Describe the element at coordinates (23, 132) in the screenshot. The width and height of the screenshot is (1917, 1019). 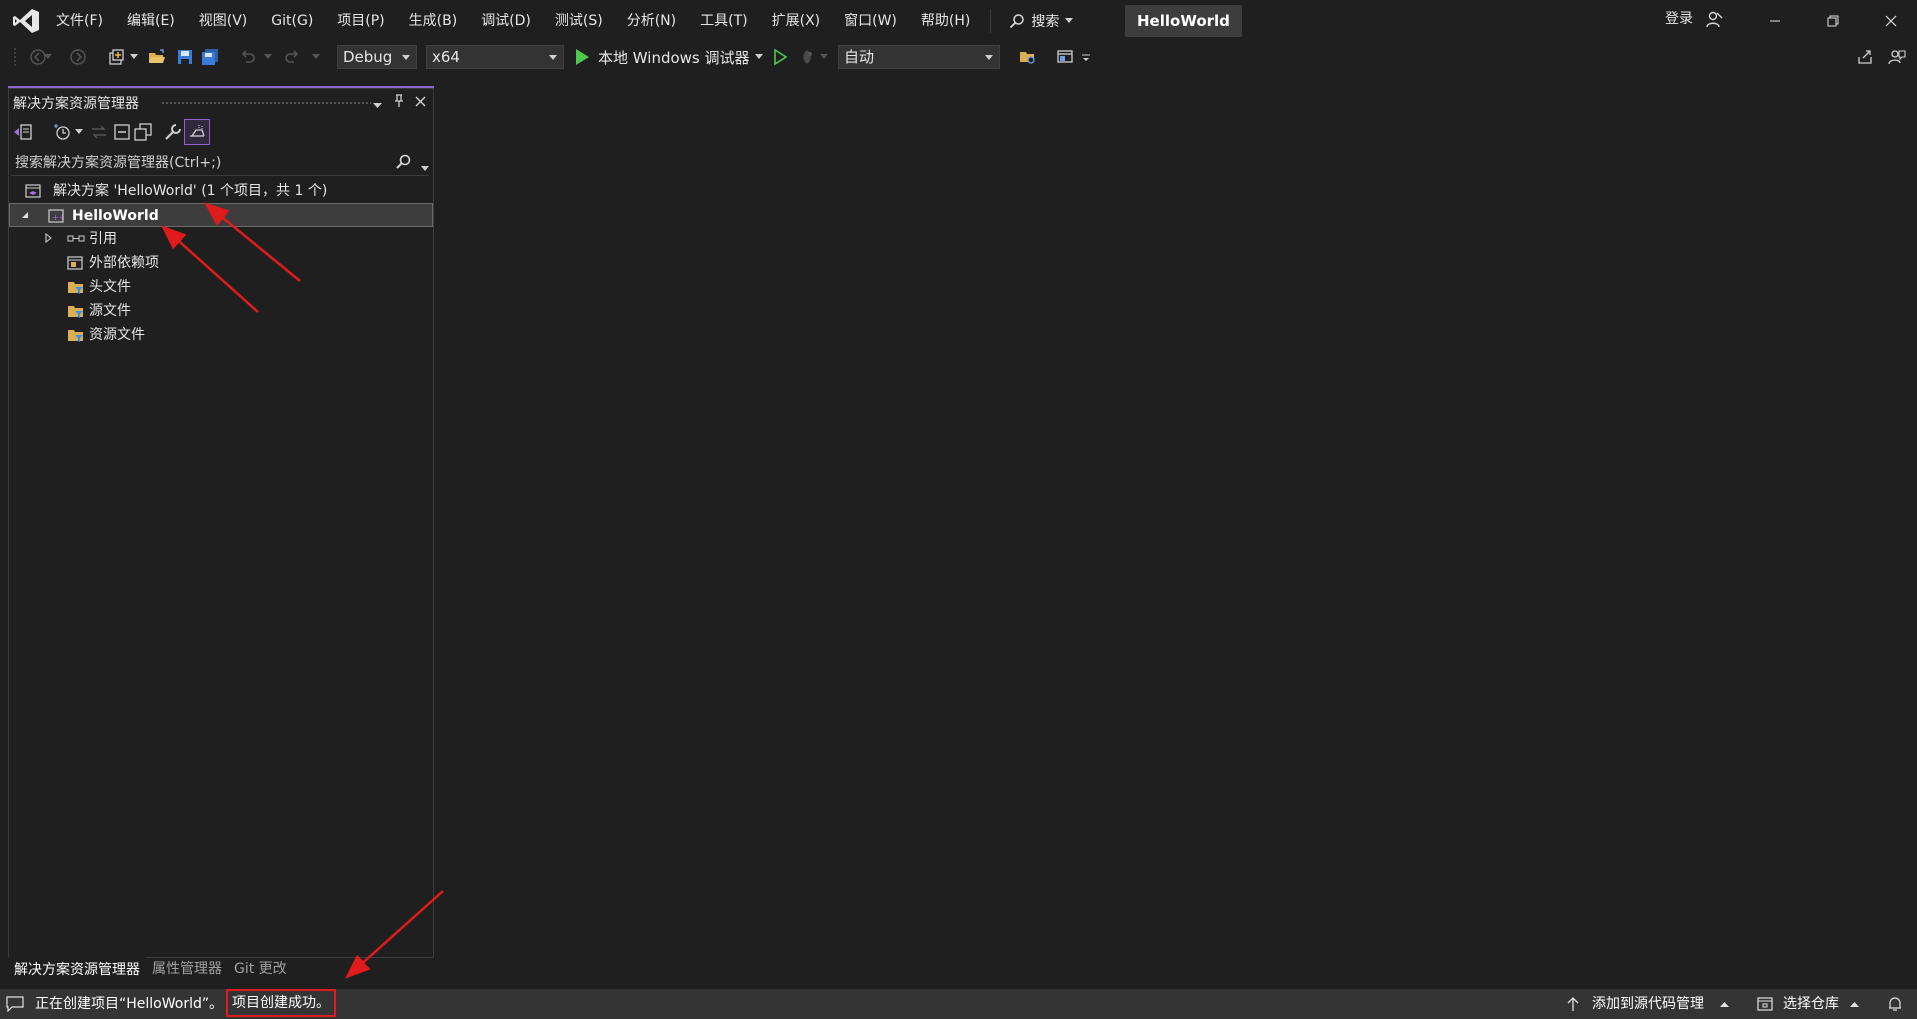
I see `switch-views-icon` at that location.